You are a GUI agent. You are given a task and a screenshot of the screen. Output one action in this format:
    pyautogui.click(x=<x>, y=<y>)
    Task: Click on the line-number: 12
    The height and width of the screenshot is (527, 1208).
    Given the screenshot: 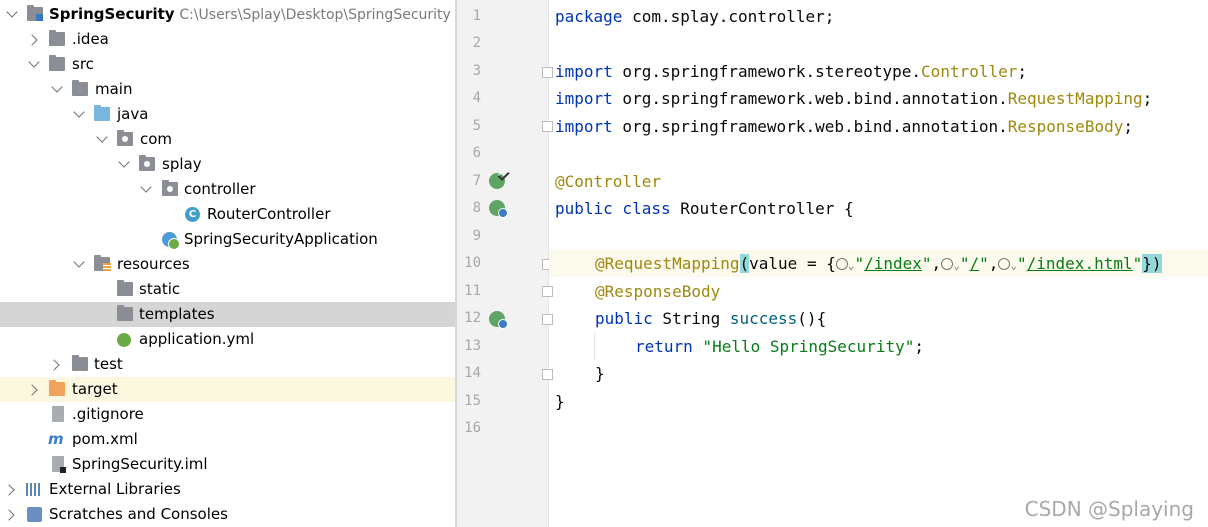 What is the action you would take?
    pyautogui.click(x=472, y=318)
    